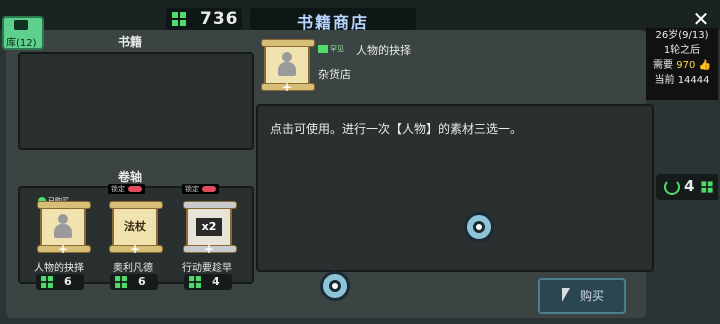 The height and width of the screenshot is (324, 720). What do you see at coordinates (219, 19) in the screenshot?
I see `currency-value: 736` at bounding box center [219, 19].